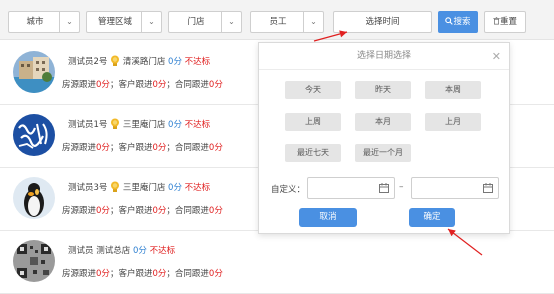 The height and width of the screenshot is (294, 554). What do you see at coordinates (328, 217) in the screenshot?
I see `cancel-button: 取消` at bounding box center [328, 217].